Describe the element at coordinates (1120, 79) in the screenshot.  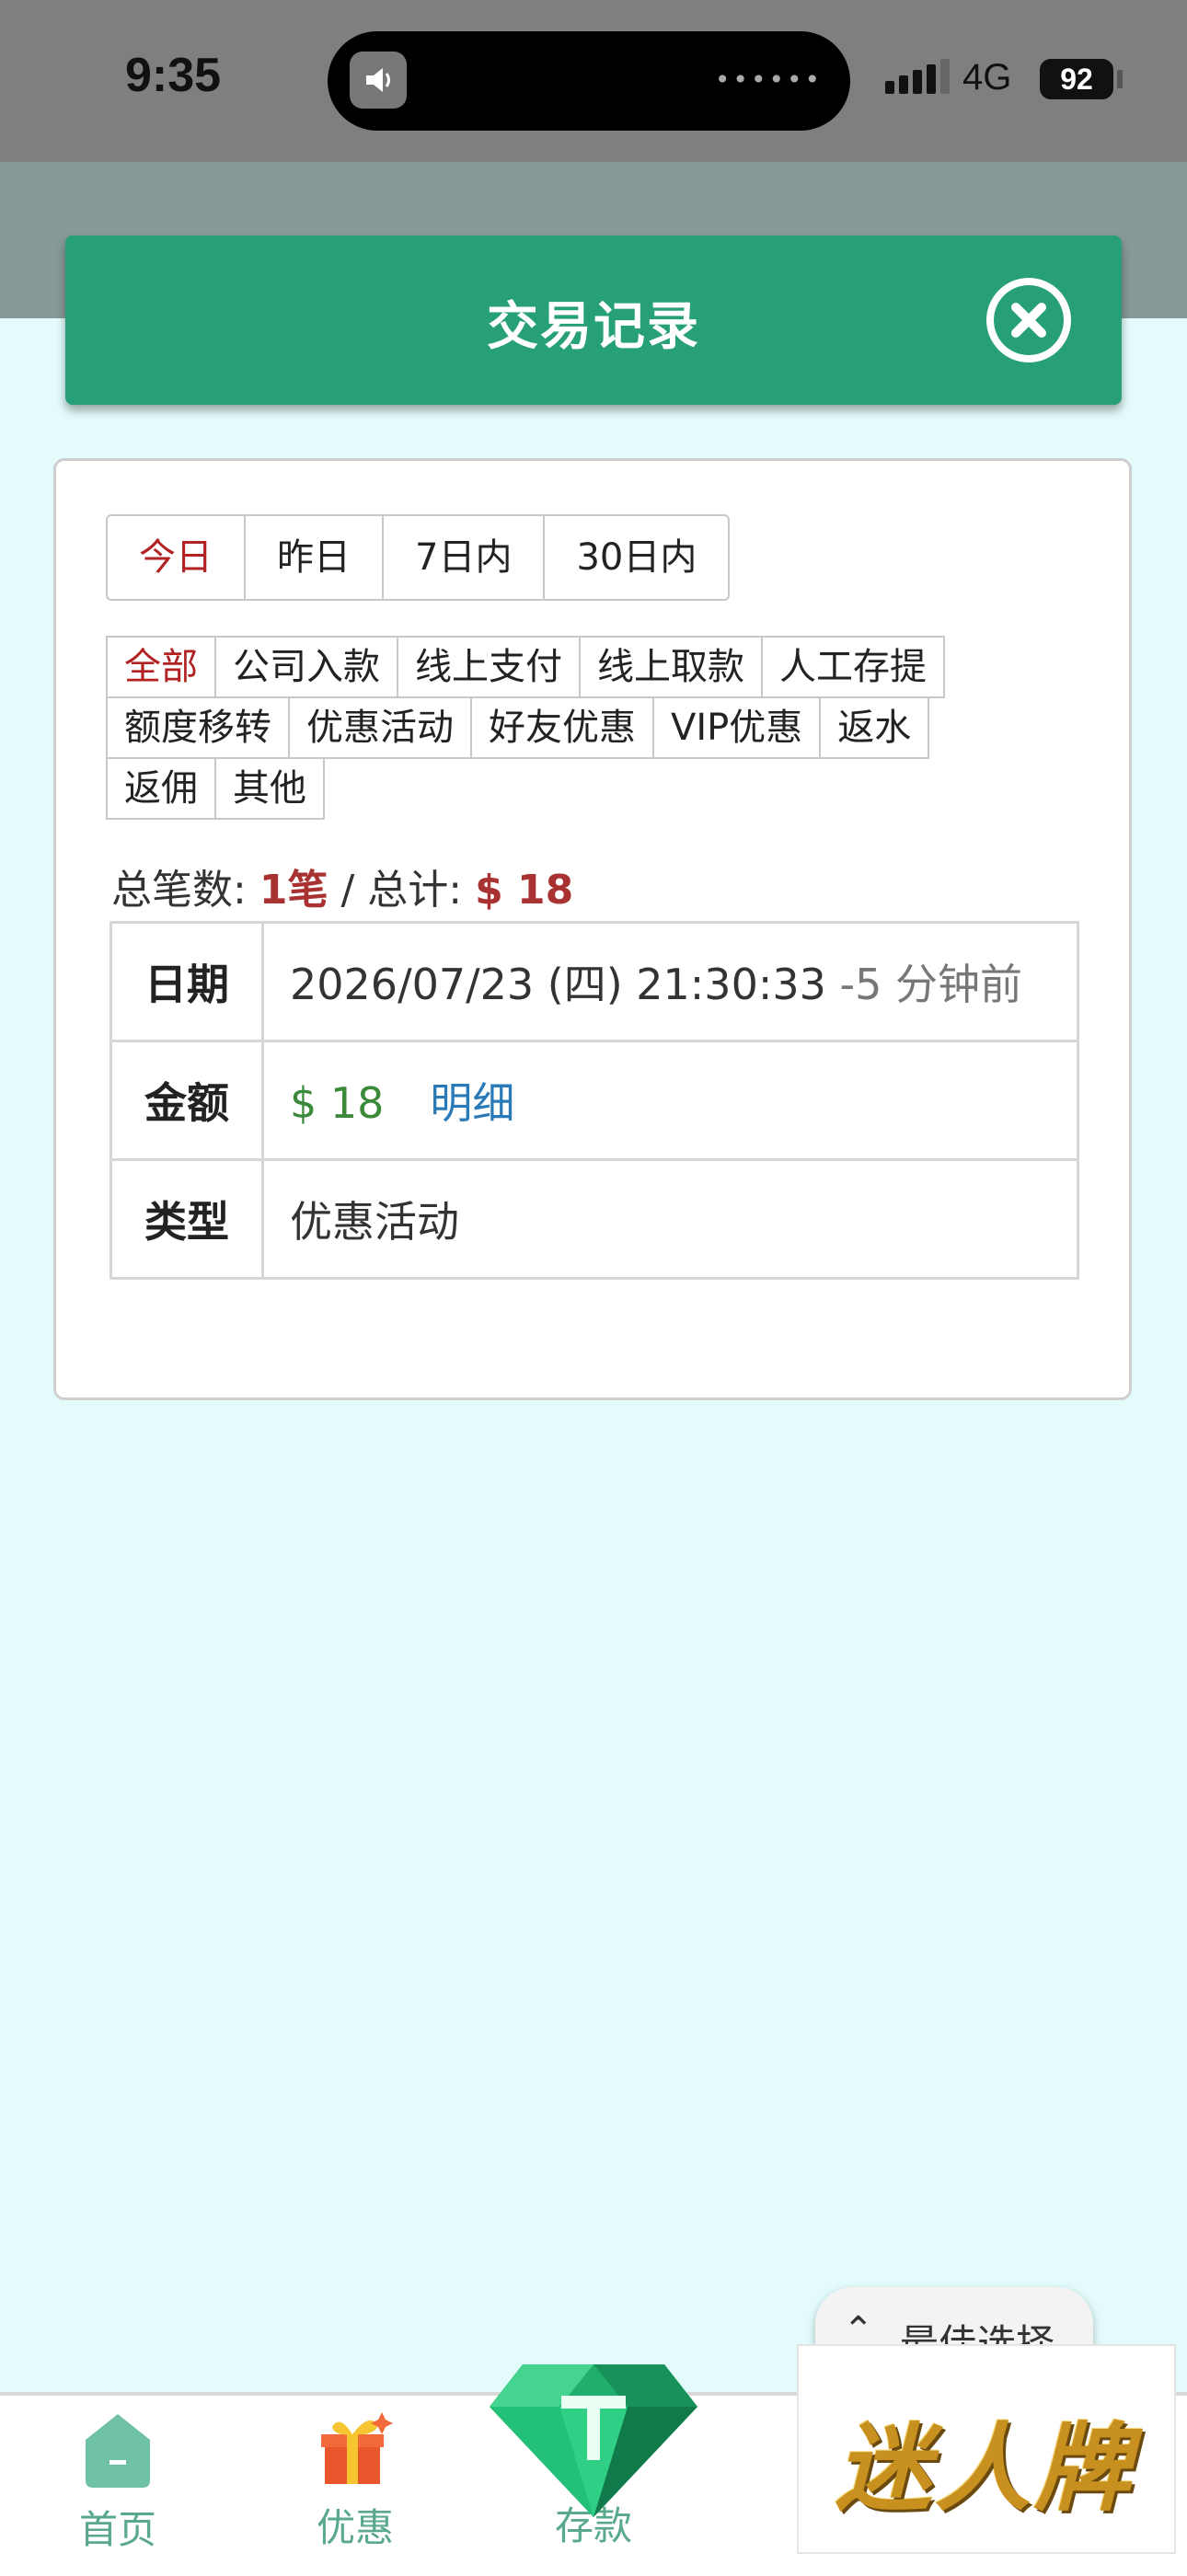
I see `battery-cap-icon` at that location.